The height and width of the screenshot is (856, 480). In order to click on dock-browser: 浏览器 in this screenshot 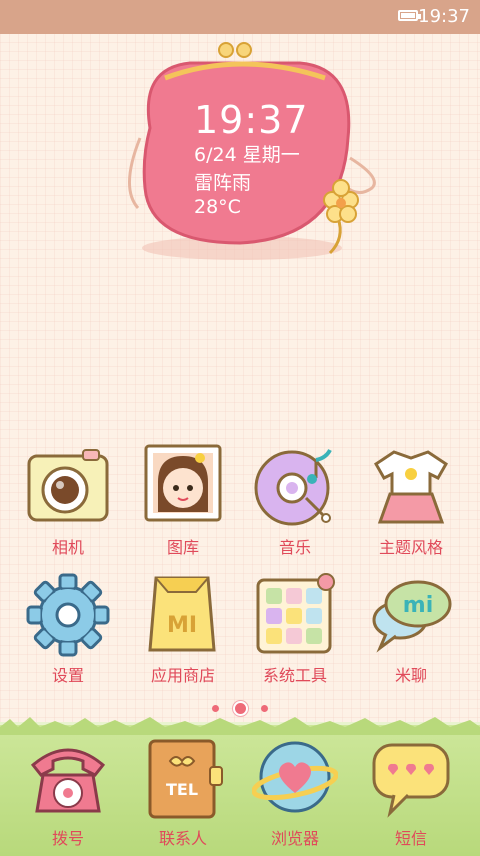, I will do `click(295, 792)`.